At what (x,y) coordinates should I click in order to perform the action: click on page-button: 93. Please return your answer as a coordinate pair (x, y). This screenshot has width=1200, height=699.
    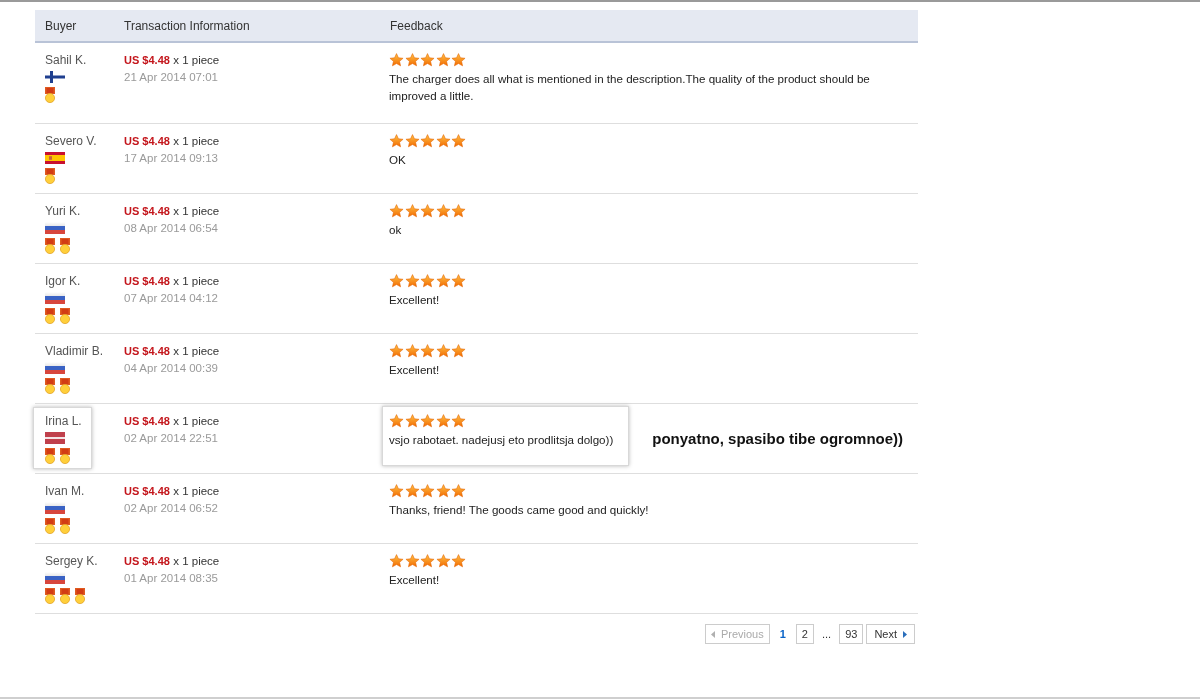
    Looking at the image, I should click on (851, 634).